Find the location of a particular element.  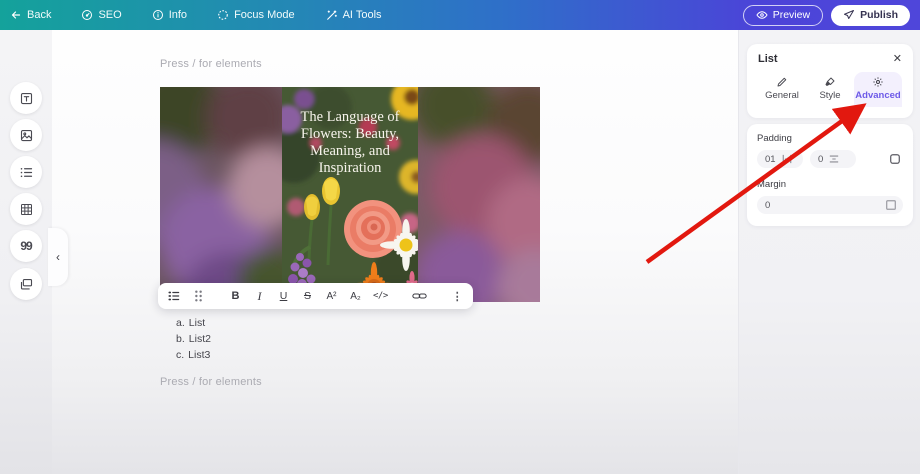

list-item: a. List is located at coordinates (193, 323).